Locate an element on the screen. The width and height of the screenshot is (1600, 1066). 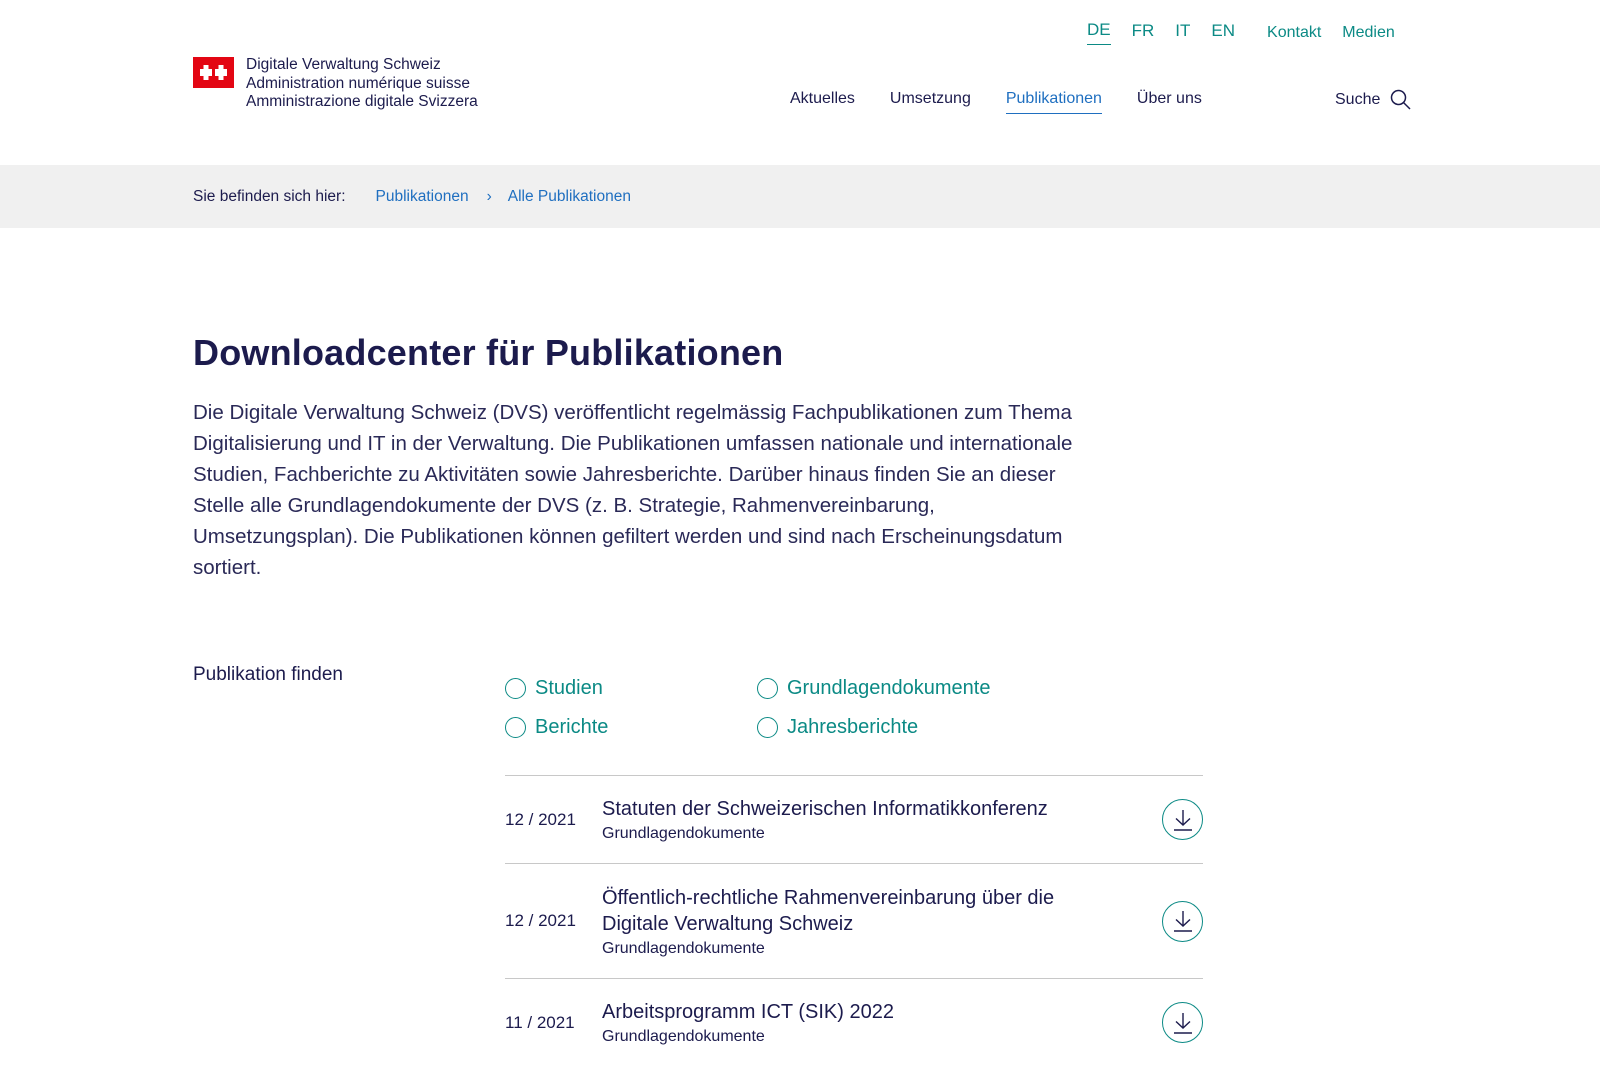
publication-title: Arbeitsprogramm ICT (SIK) 2022 is located at coordinates (882, 1012).